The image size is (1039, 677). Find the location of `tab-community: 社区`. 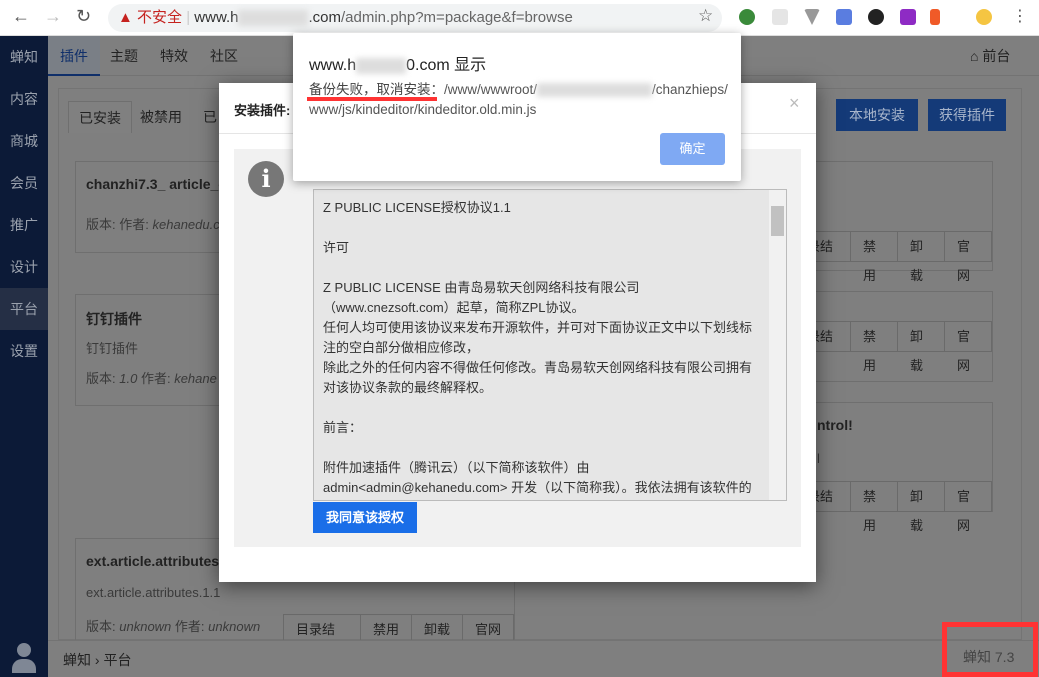

tab-community: 社区 is located at coordinates (224, 56).